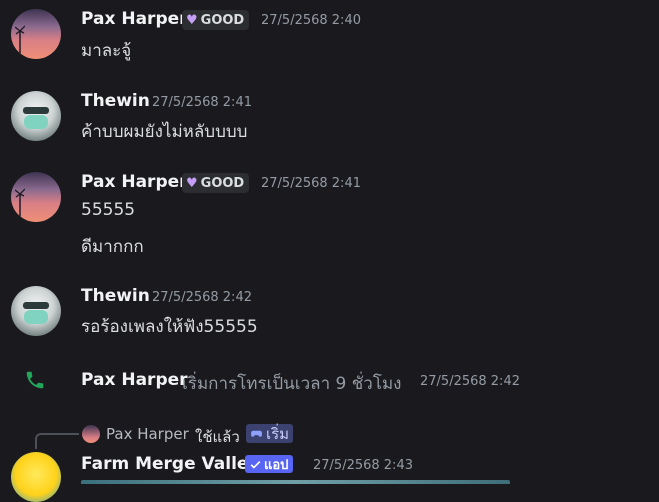 This screenshot has width=659, height=502. Describe the element at coordinates (112, 247) in the screenshot. I see `message-text: ดีมากกก` at that location.